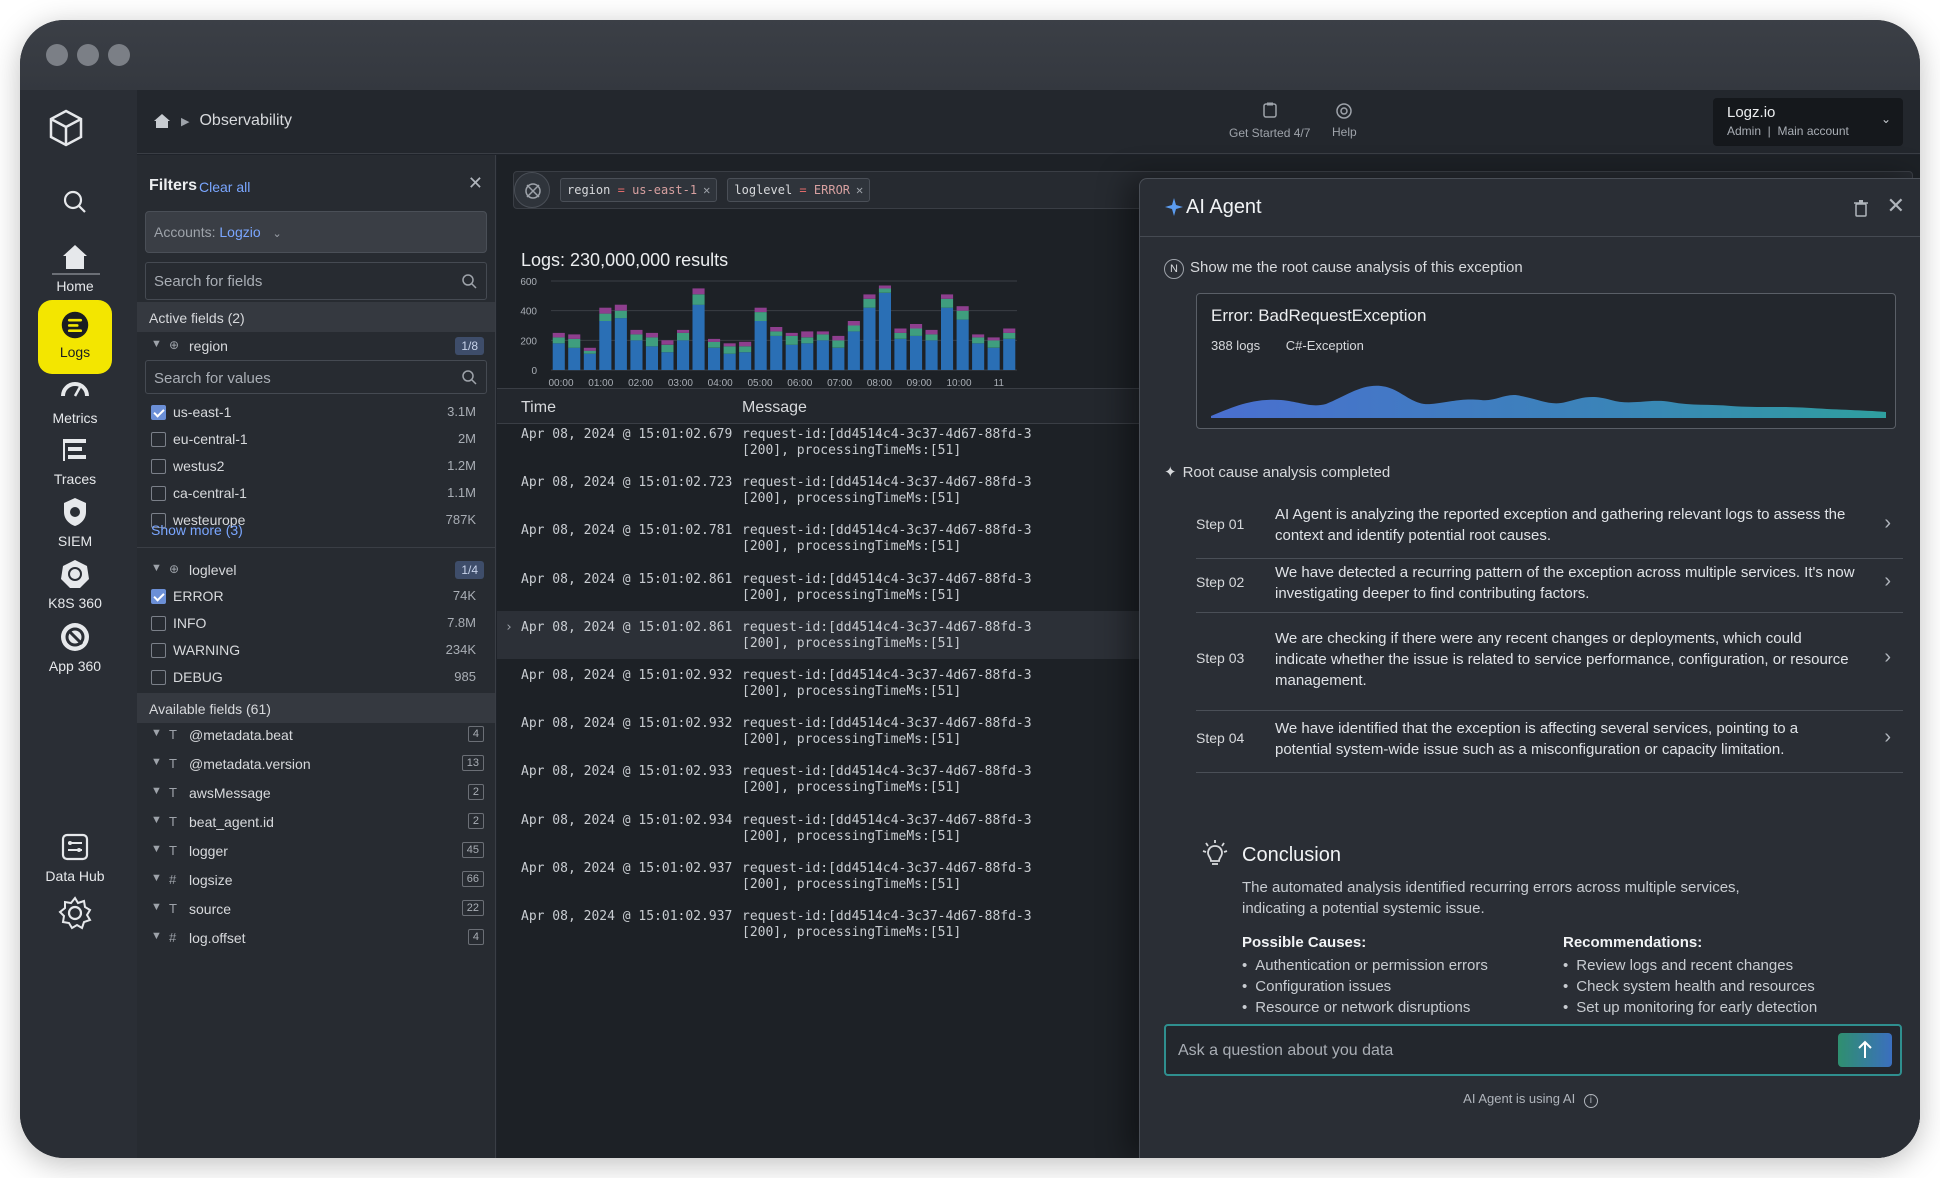  I want to click on query-chip: region = us-east-1 ✕, so click(639, 190).